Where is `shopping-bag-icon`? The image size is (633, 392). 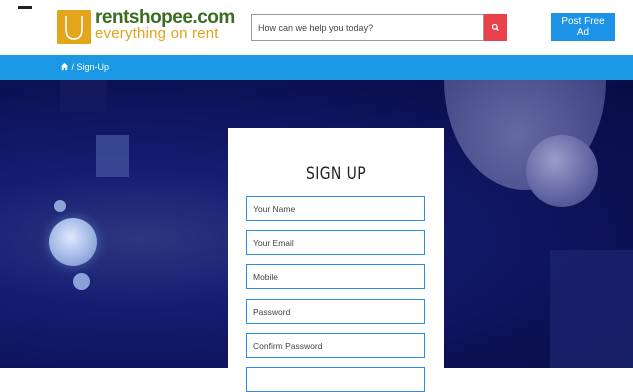 shopping-bag-icon is located at coordinates (74, 27).